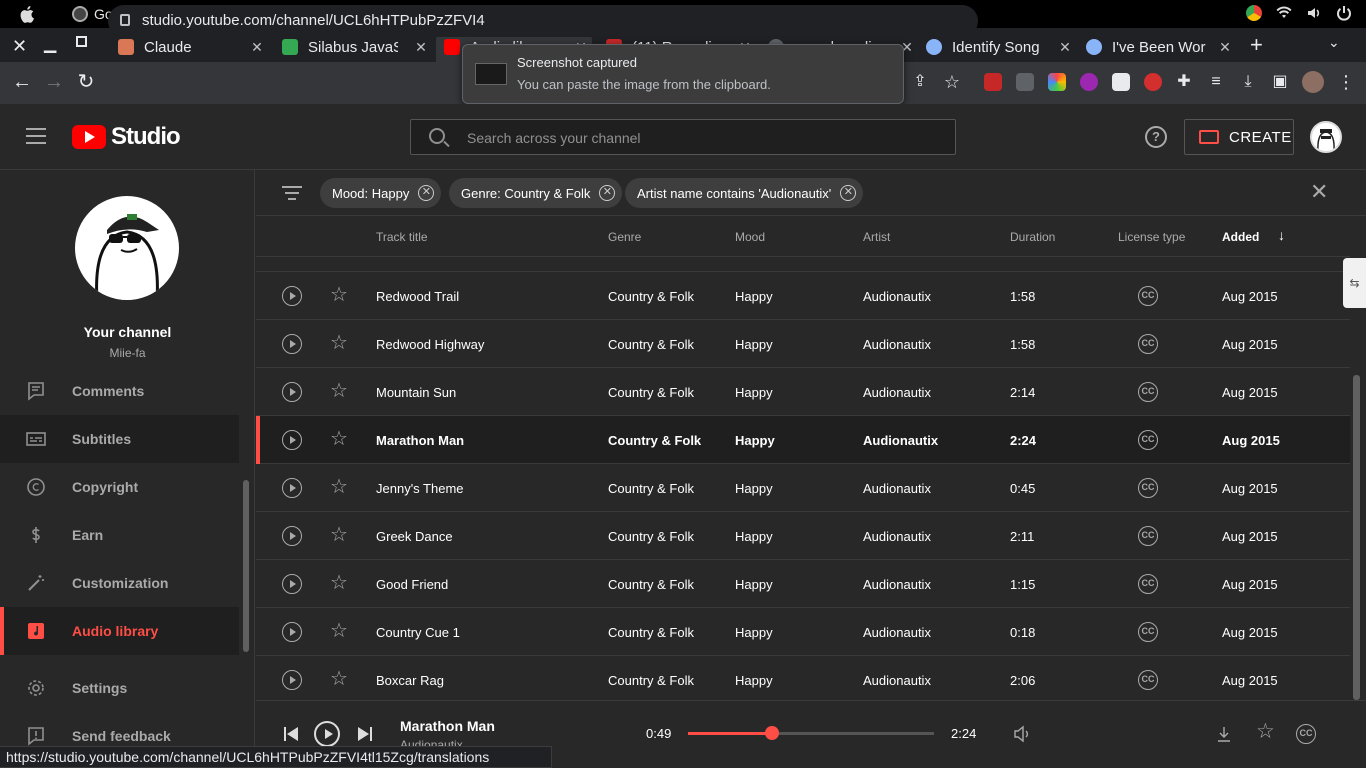 This screenshot has width=1366, height=768. What do you see at coordinates (420, 440) in the screenshot?
I see `cell-title: Marathon Man` at bounding box center [420, 440].